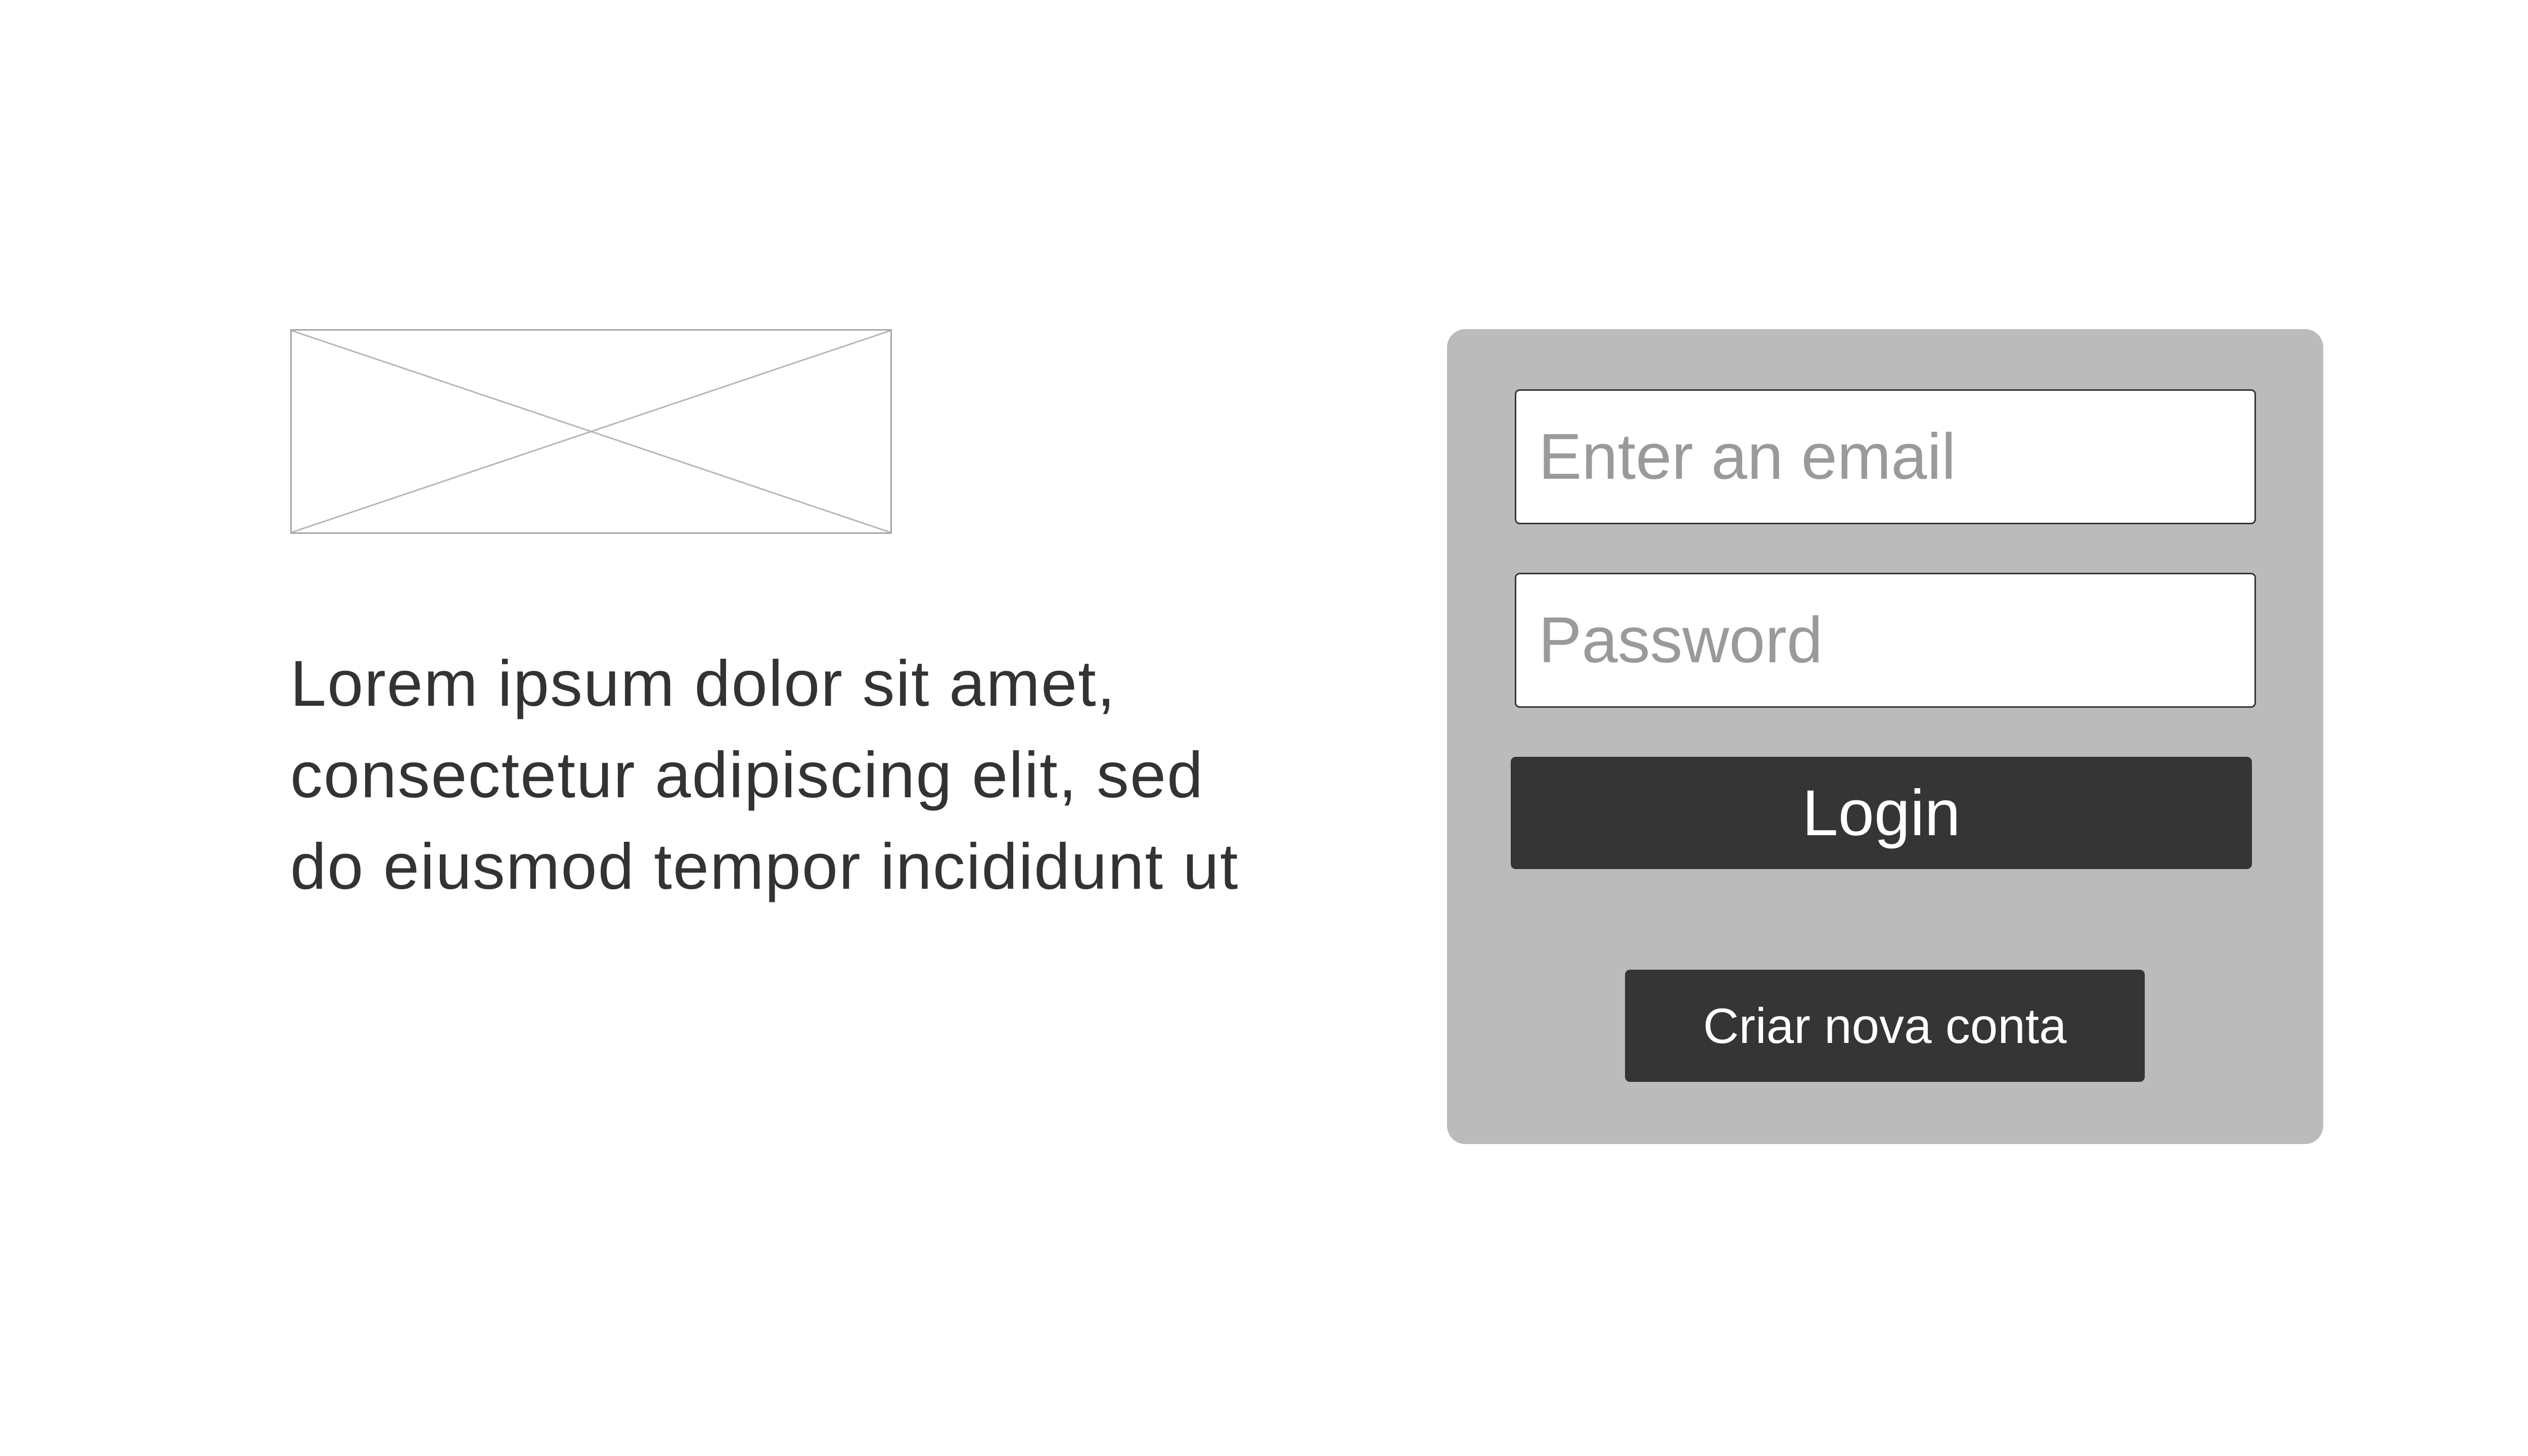 This screenshot has width=2528, height=1456. Describe the element at coordinates (1882, 813) in the screenshot. I see `login-button: Login` at that location.